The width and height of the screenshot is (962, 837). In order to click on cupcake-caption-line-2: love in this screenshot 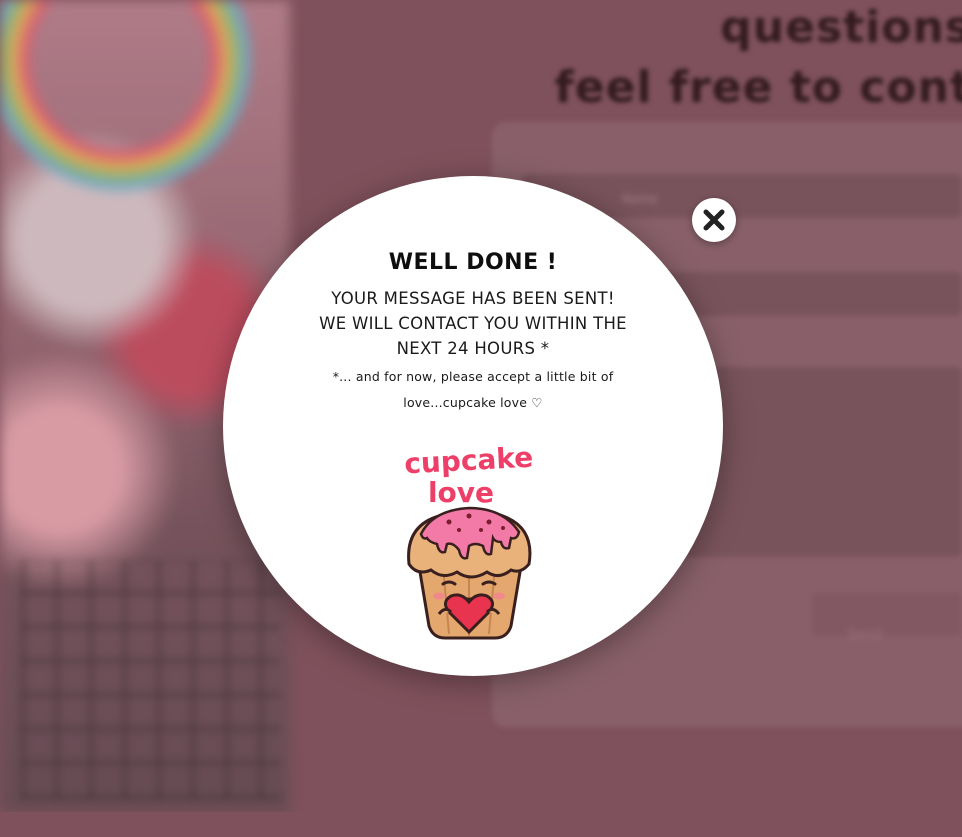, I will do `click(461, 492)`.